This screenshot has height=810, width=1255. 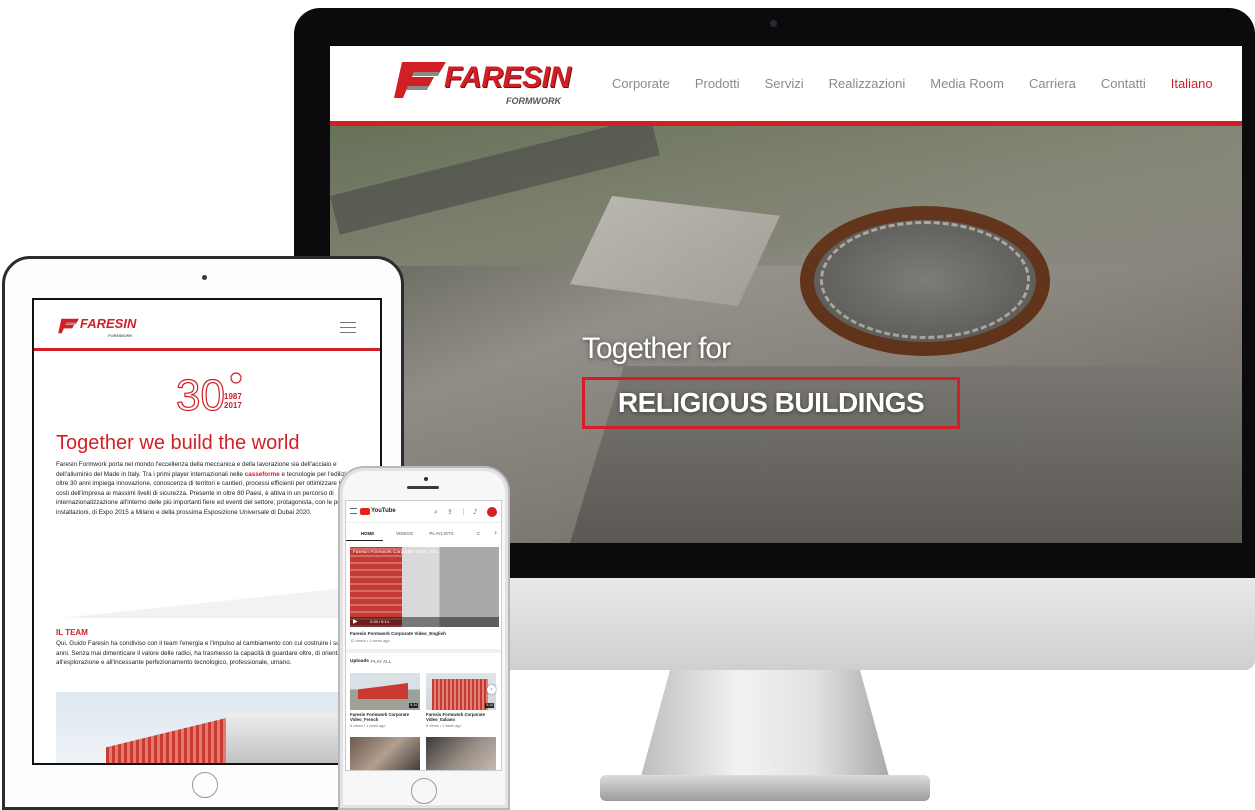 I want to click on apps-grid-icon: ⋮, so click(x=463, y=512).